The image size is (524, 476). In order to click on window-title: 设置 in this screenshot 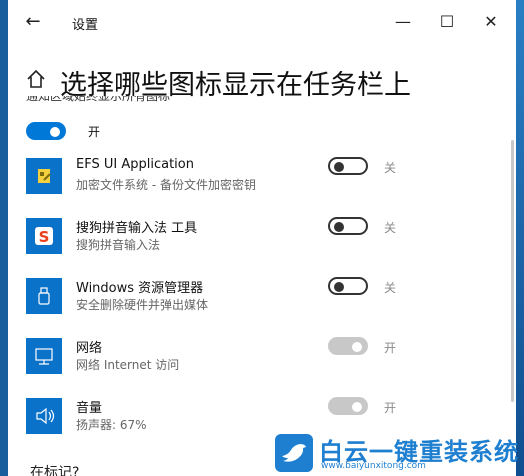, I will do `click(85, 25)`.